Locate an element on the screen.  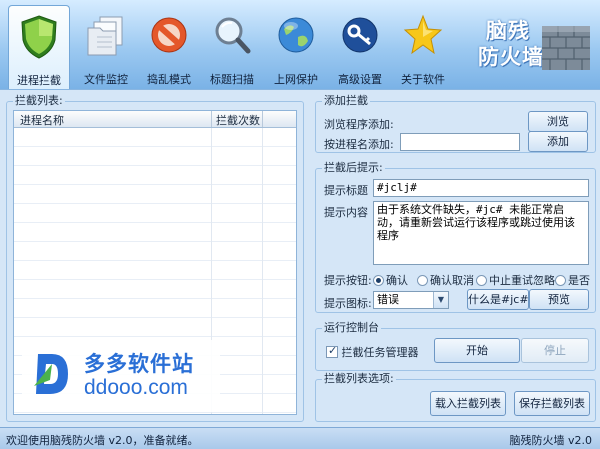
prompt-content-label: 提示内容 is located at coordinates (346, 212).